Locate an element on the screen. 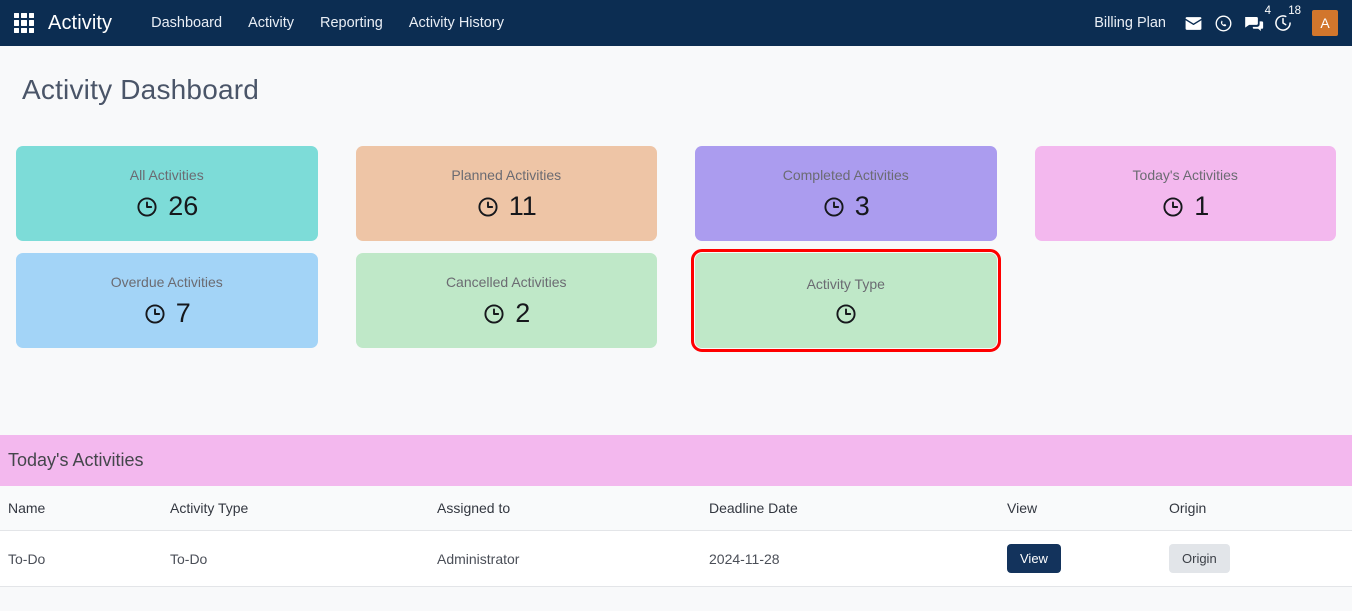 The height and width of the screenshot is (611, 1352). kpi-card-title: Completed Activities is located at coordinates (845, 175).